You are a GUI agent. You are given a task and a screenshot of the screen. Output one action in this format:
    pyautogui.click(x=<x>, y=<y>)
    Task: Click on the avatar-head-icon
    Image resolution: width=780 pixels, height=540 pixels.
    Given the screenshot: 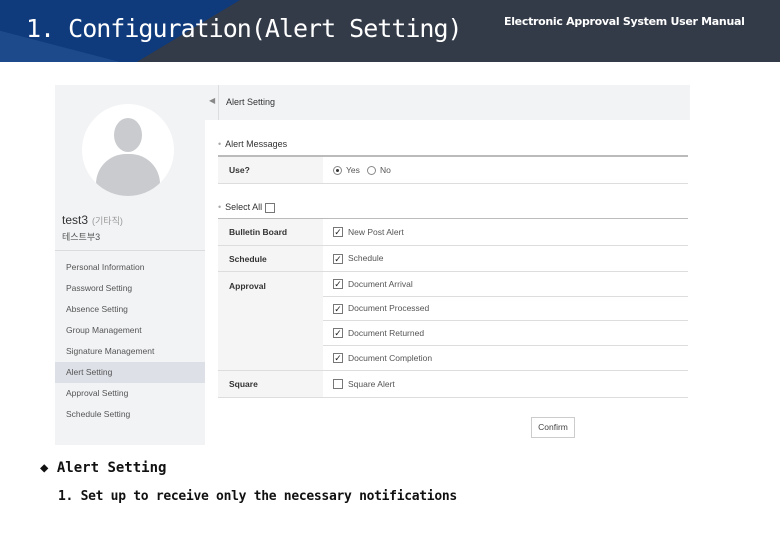 What is the action you would take?
    pyautogui.click(x=128, y=135)
    